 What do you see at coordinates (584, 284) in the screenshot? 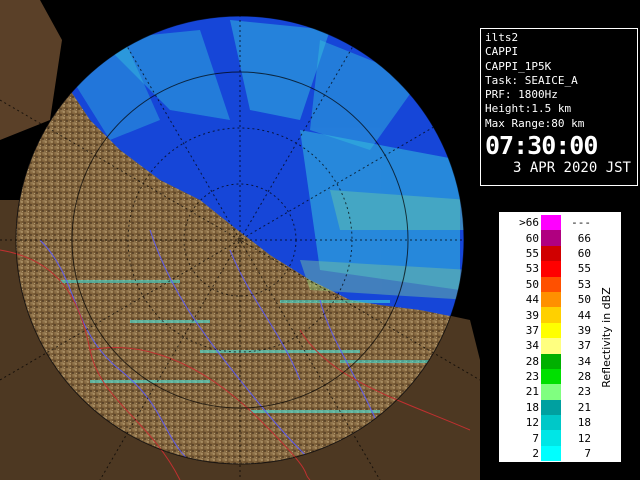
I see `legend-high-value: 53` at bounding box center [584, 284].